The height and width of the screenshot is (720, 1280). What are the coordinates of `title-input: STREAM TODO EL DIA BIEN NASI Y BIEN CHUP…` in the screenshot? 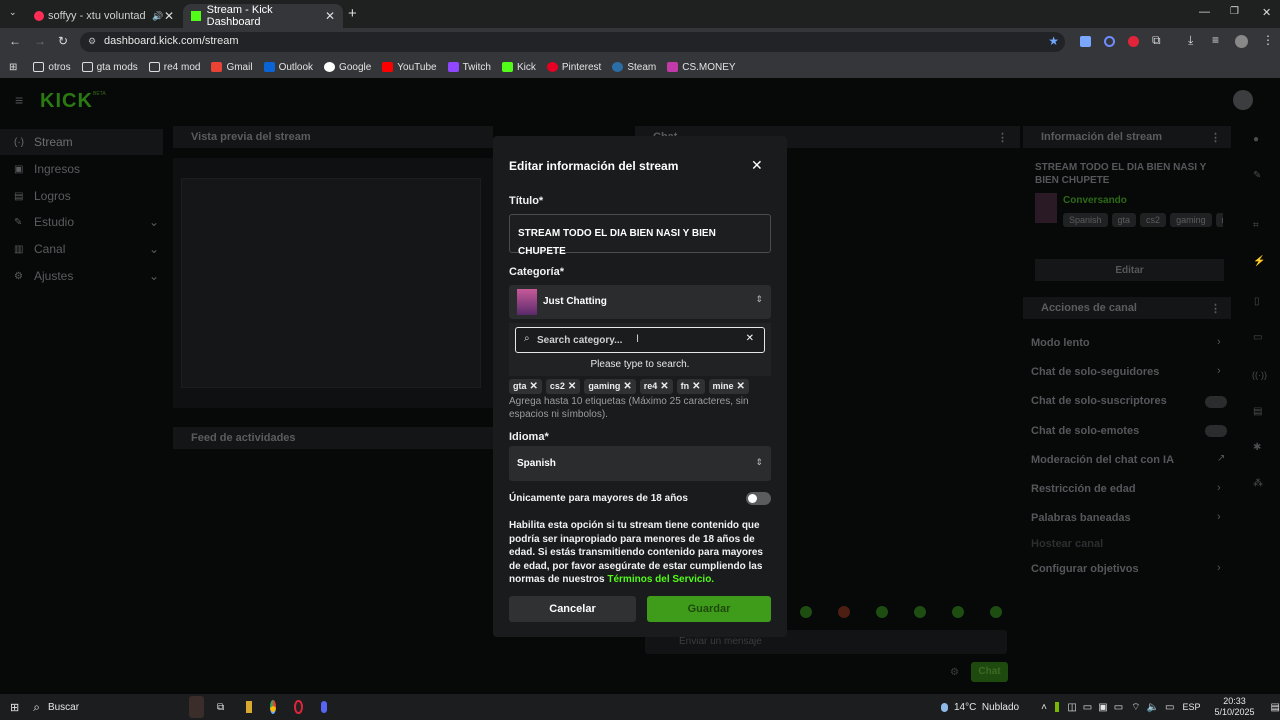 It's located at (640, 235).